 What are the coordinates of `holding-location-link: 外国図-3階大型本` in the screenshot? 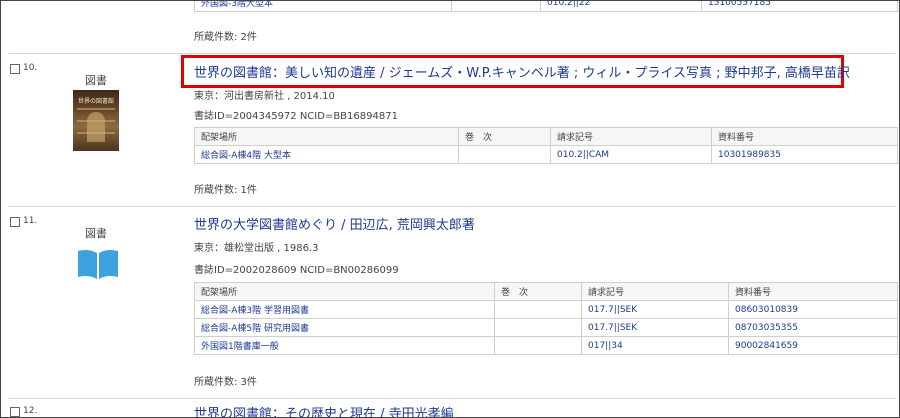 It's located at (323, 6).